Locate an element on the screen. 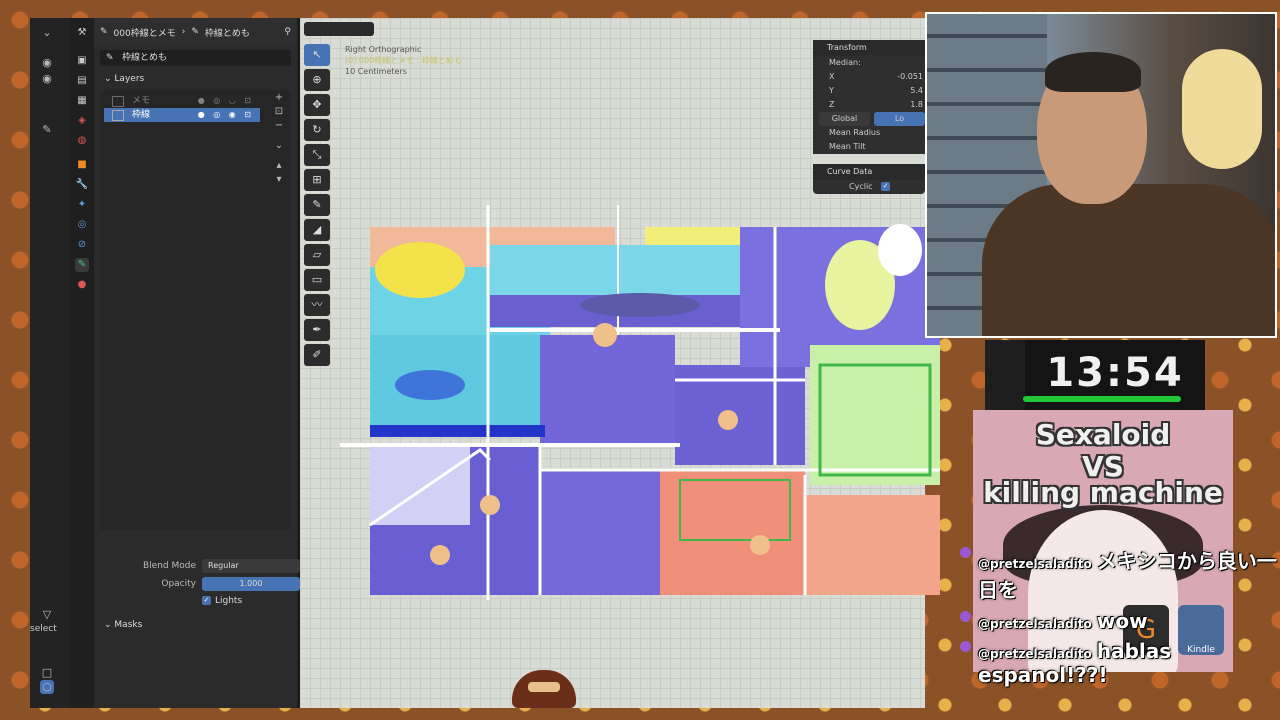 This screenshot has height=720, width=1280. scene-tab-icon: ◈ is located at coordinates (82, 121).